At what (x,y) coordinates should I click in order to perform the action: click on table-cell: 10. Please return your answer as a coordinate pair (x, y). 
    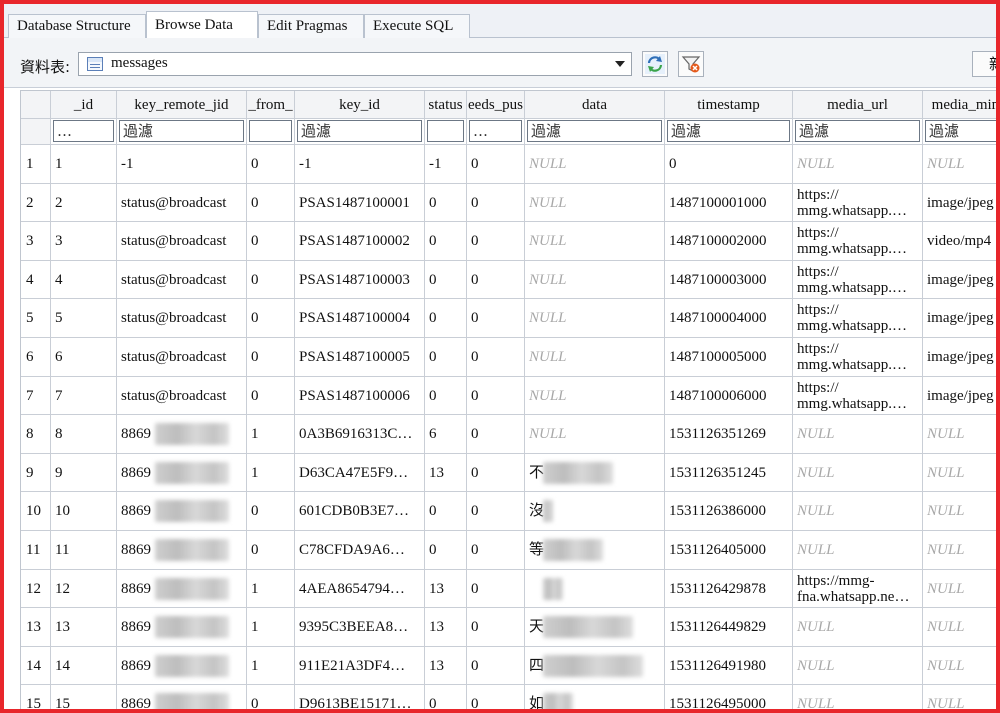
    Looking at the image, I should click on (84, 511).